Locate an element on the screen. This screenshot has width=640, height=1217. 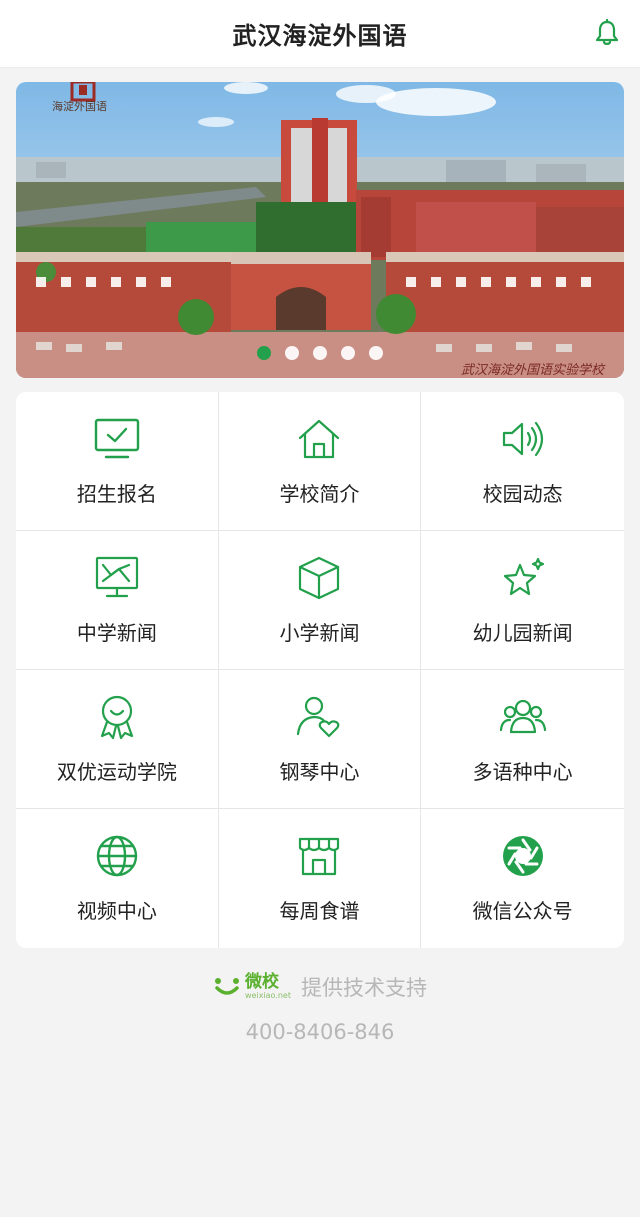
support-row: 微校 weixiao.net 提供技术支持 is located at coordinates (320, 987).